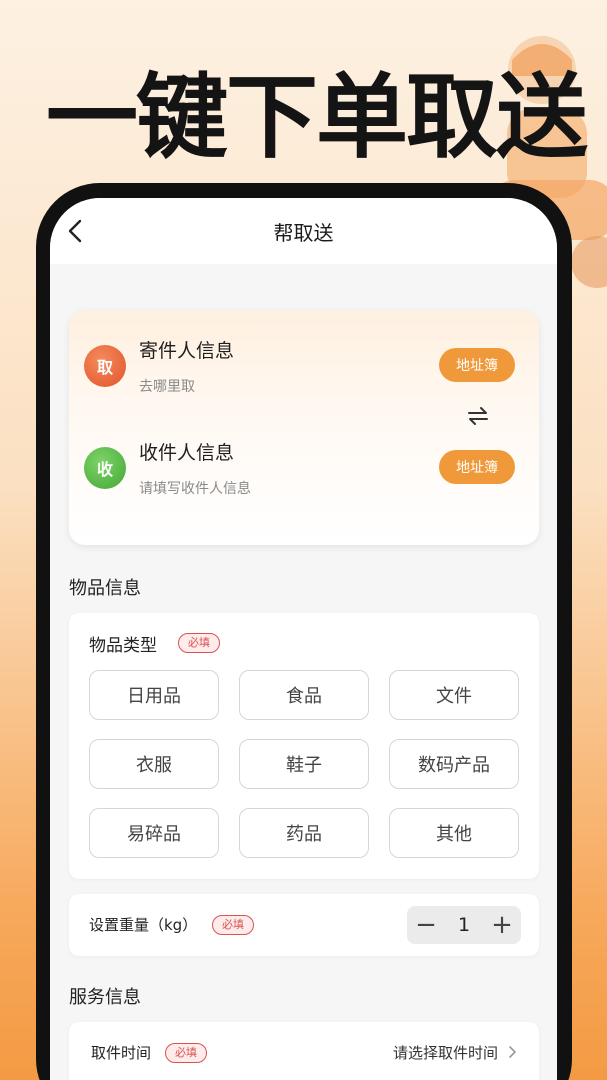 This screenshot has height=1080, width=607. I want to click on pickup-time-label: 取件时间, so click(121, 1053).